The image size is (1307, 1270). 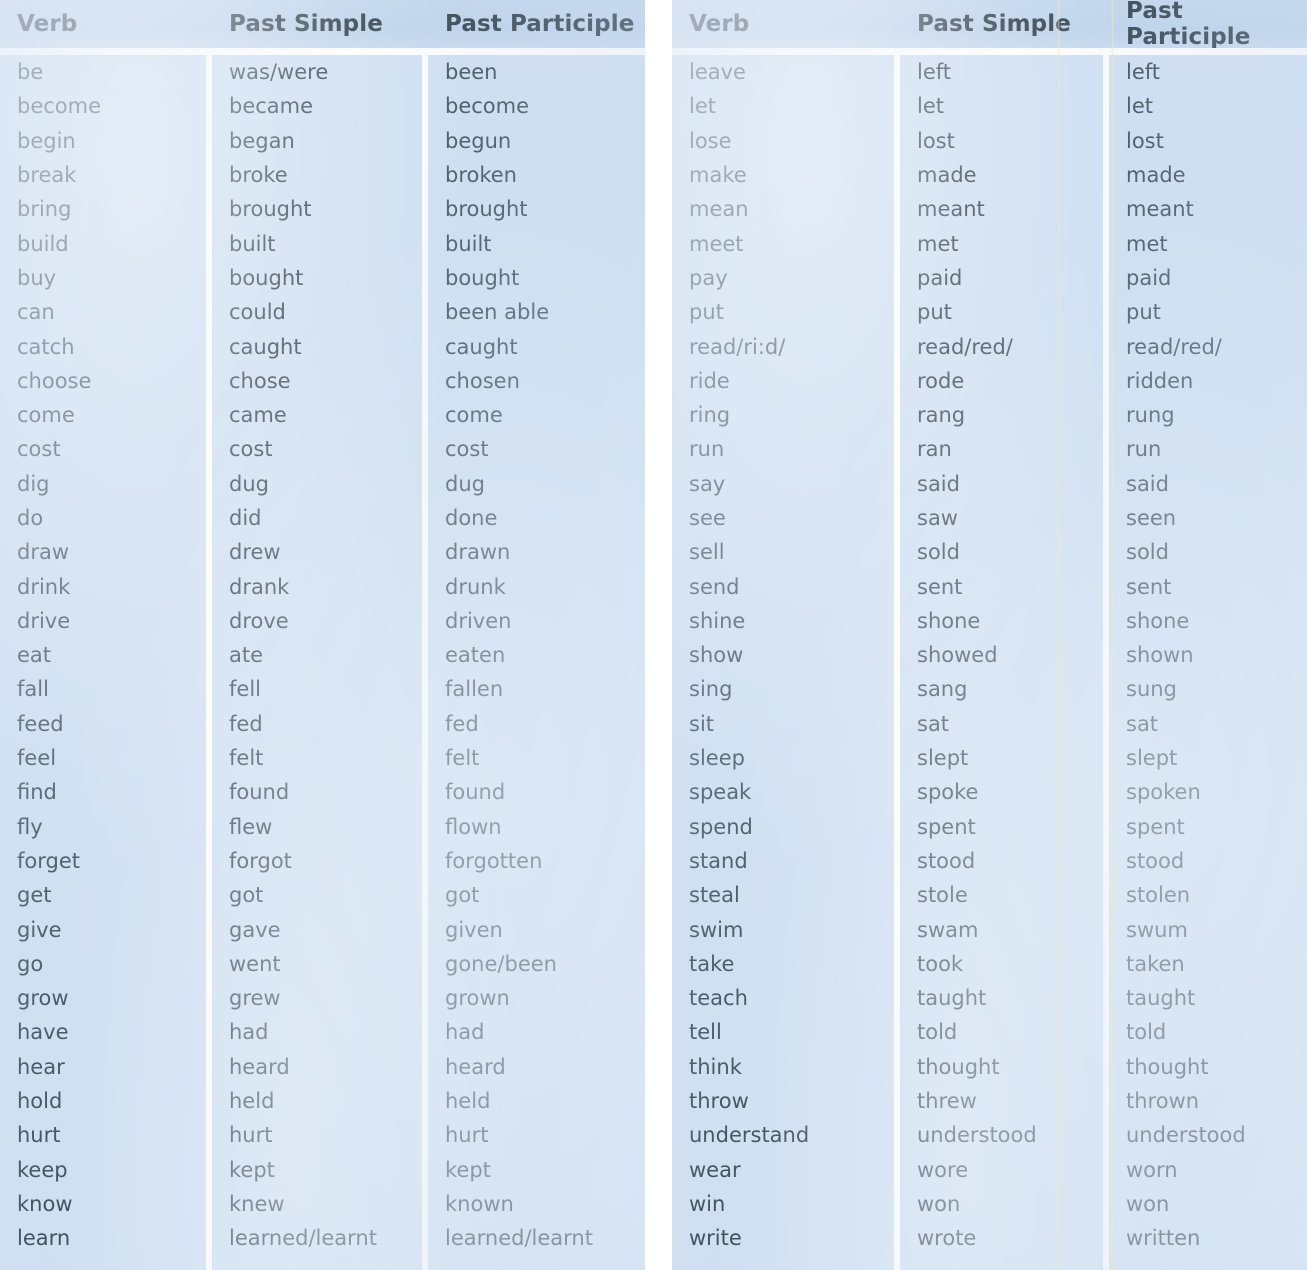 I want to click on cell-verb: sing, so click(x=711, y=689).